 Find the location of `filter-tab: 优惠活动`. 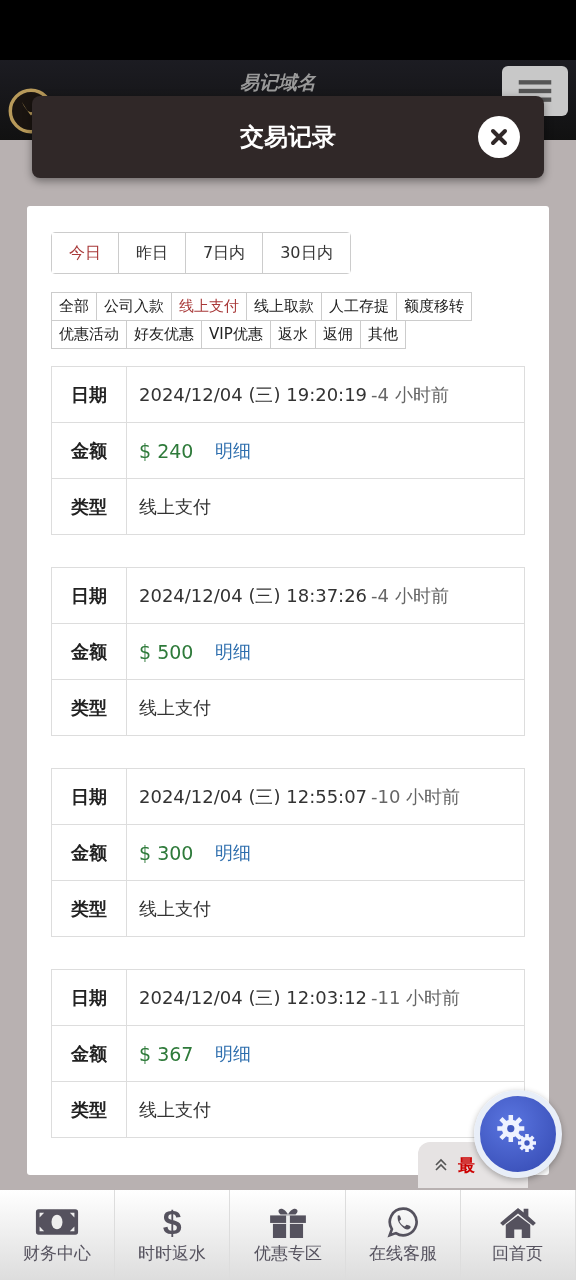

filter-tab: 优惠活动 is located at coordinates (89, 334).